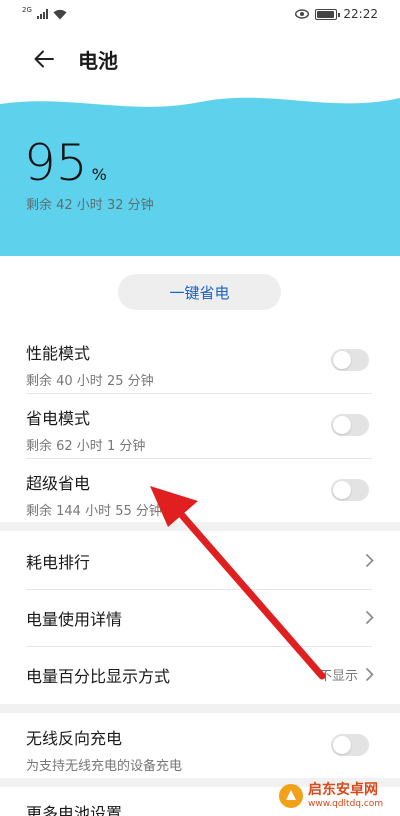  Describe the element at coordinates (44, 59) in the screenshot. I see `back-arrow-icon` at that location.